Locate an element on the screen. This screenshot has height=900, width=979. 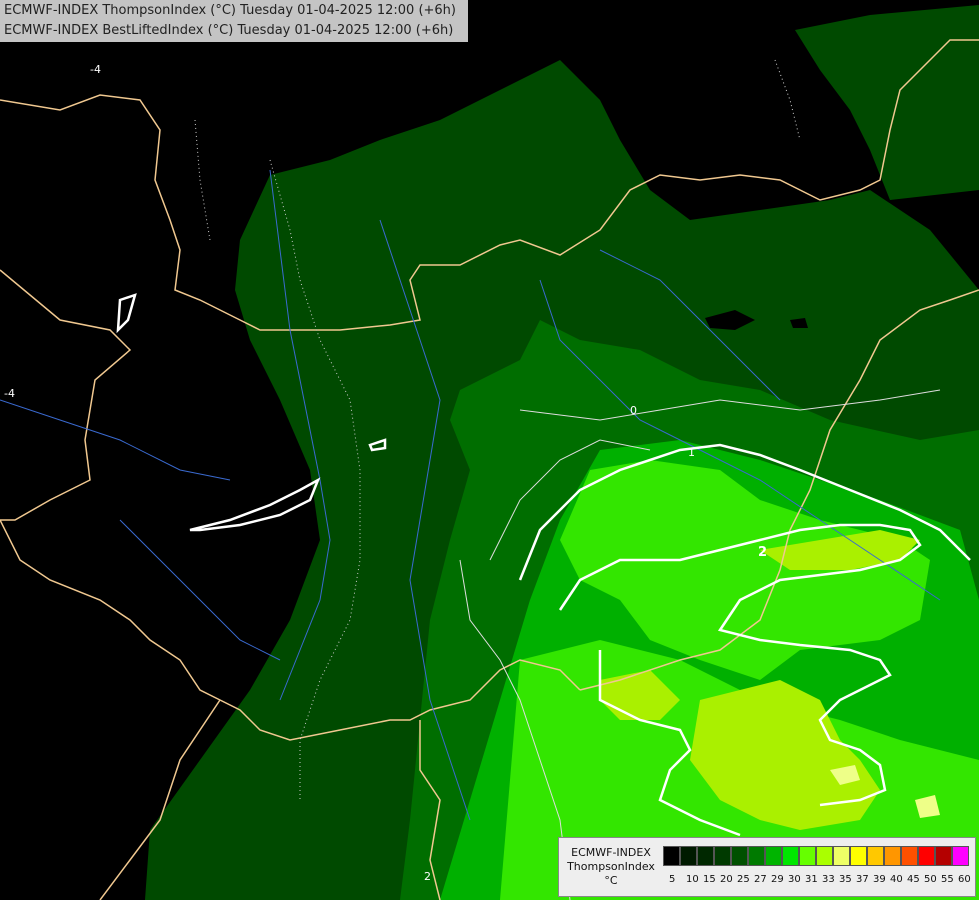
legend-tick-label: 35 is located at coordinates (845, 879).